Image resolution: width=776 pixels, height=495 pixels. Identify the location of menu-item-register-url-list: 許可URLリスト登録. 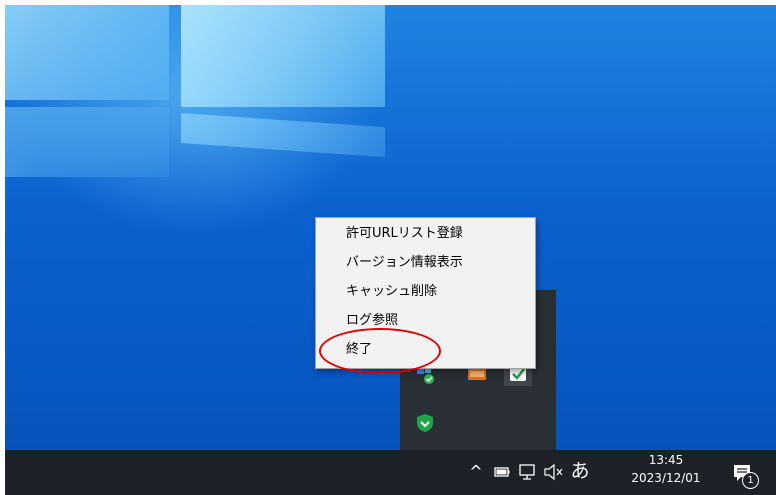
(404, 234).